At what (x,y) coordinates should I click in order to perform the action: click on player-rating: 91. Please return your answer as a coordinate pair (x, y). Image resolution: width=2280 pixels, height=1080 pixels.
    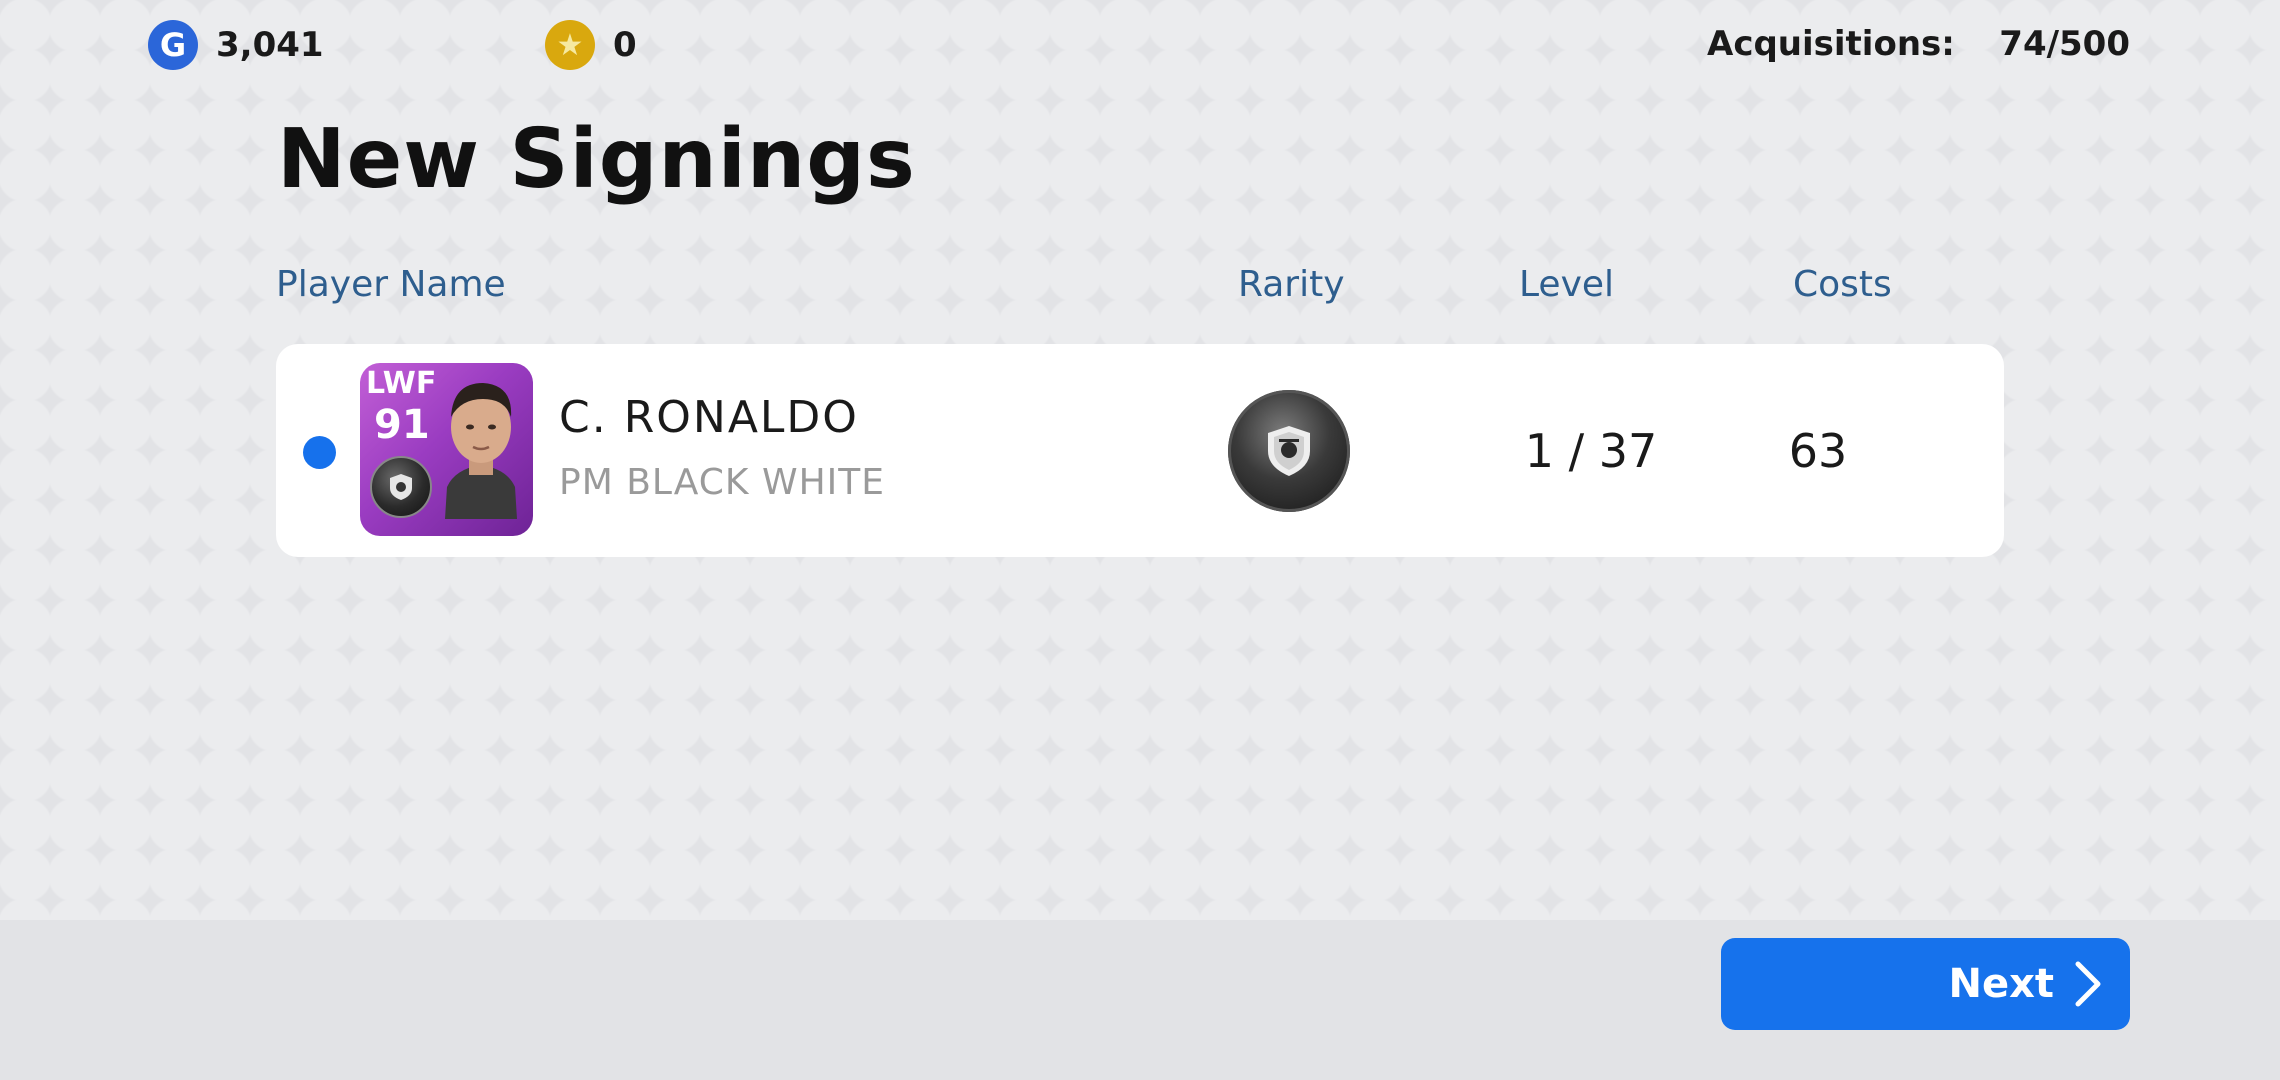
    Looking at the image, I should click on (402, 425).